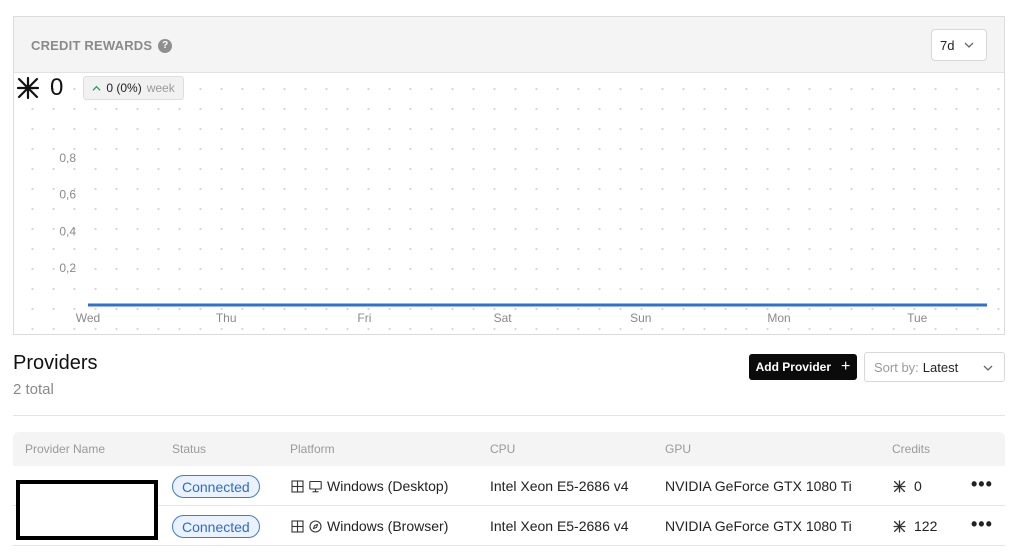  What do you see at coordinates (312, 449) in the screenshot?
I see `column-header-platform: Platform` at bounding box center [312, 449].